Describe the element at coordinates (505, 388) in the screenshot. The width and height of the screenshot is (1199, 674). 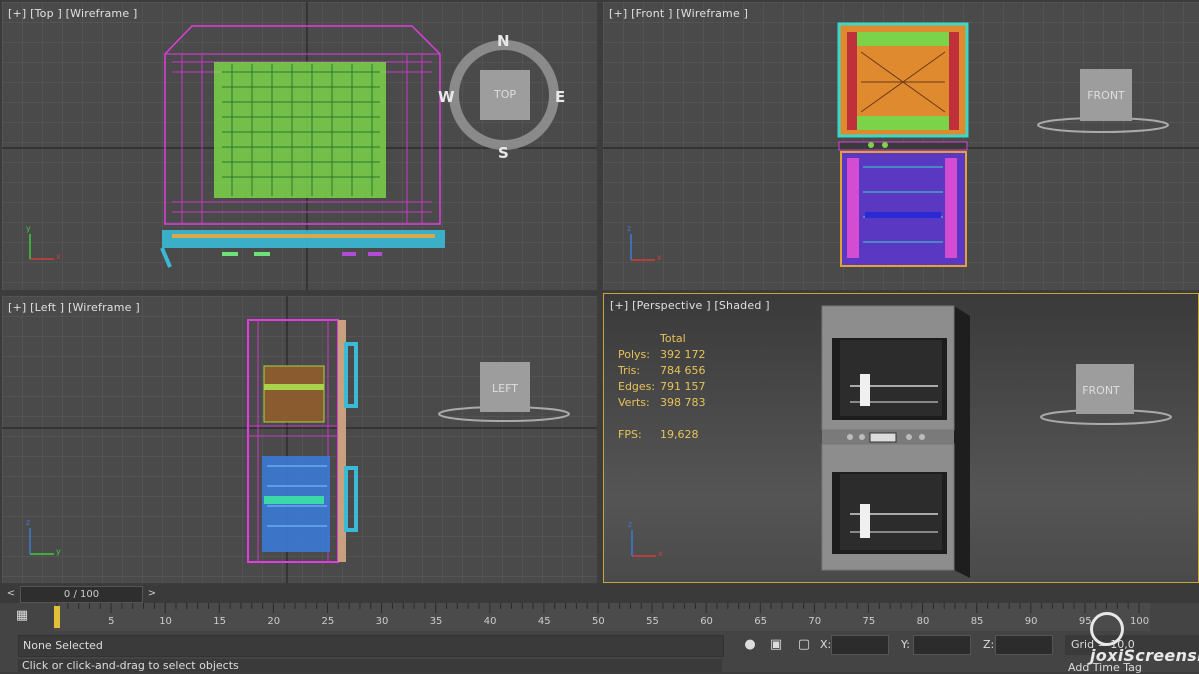
I see `view-cube-left-face: LEFT` at that location.